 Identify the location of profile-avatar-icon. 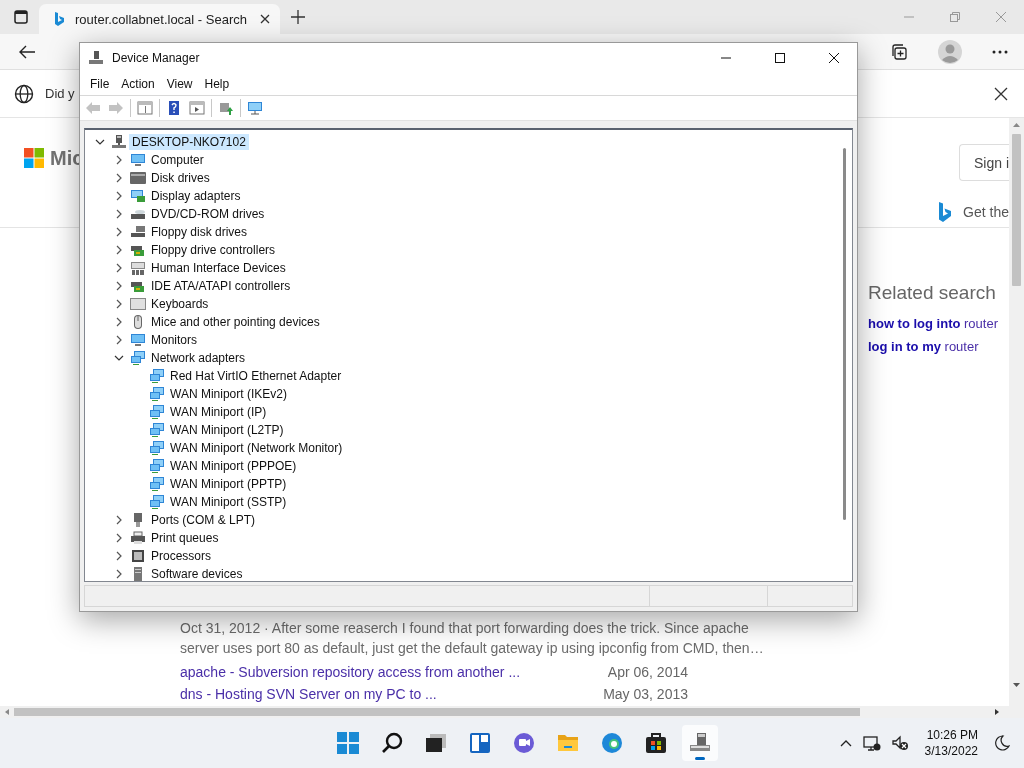
(950, 51).